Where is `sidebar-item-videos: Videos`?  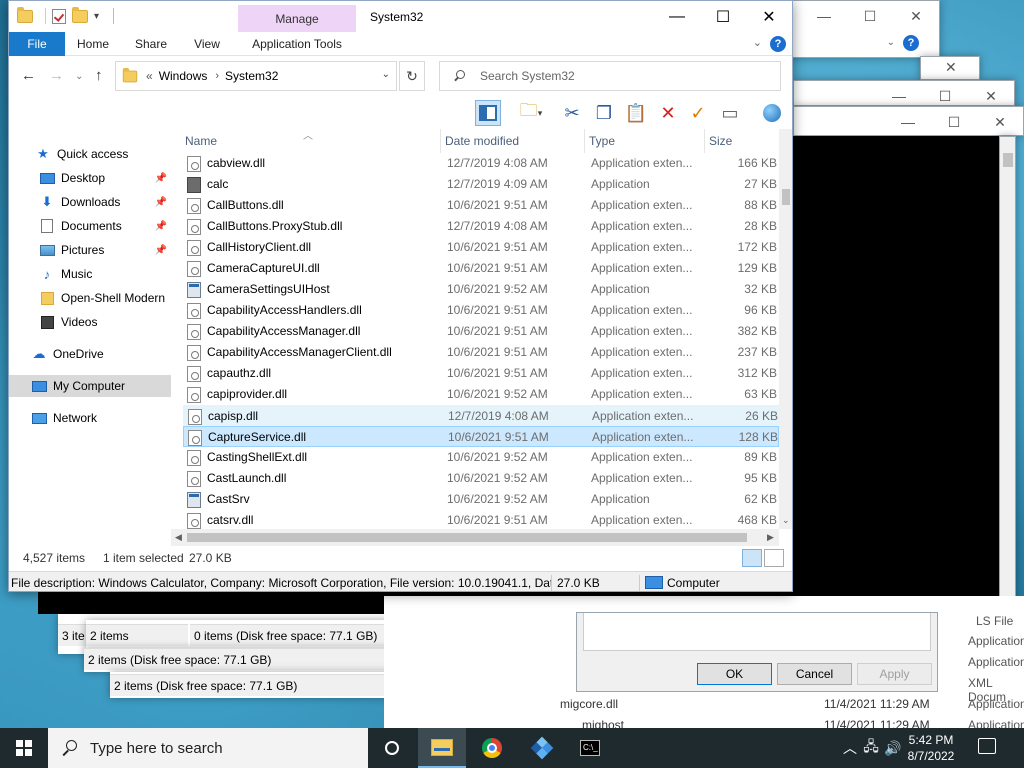 sidebar-item-videos: Videos is located at coordinates (90, 322).